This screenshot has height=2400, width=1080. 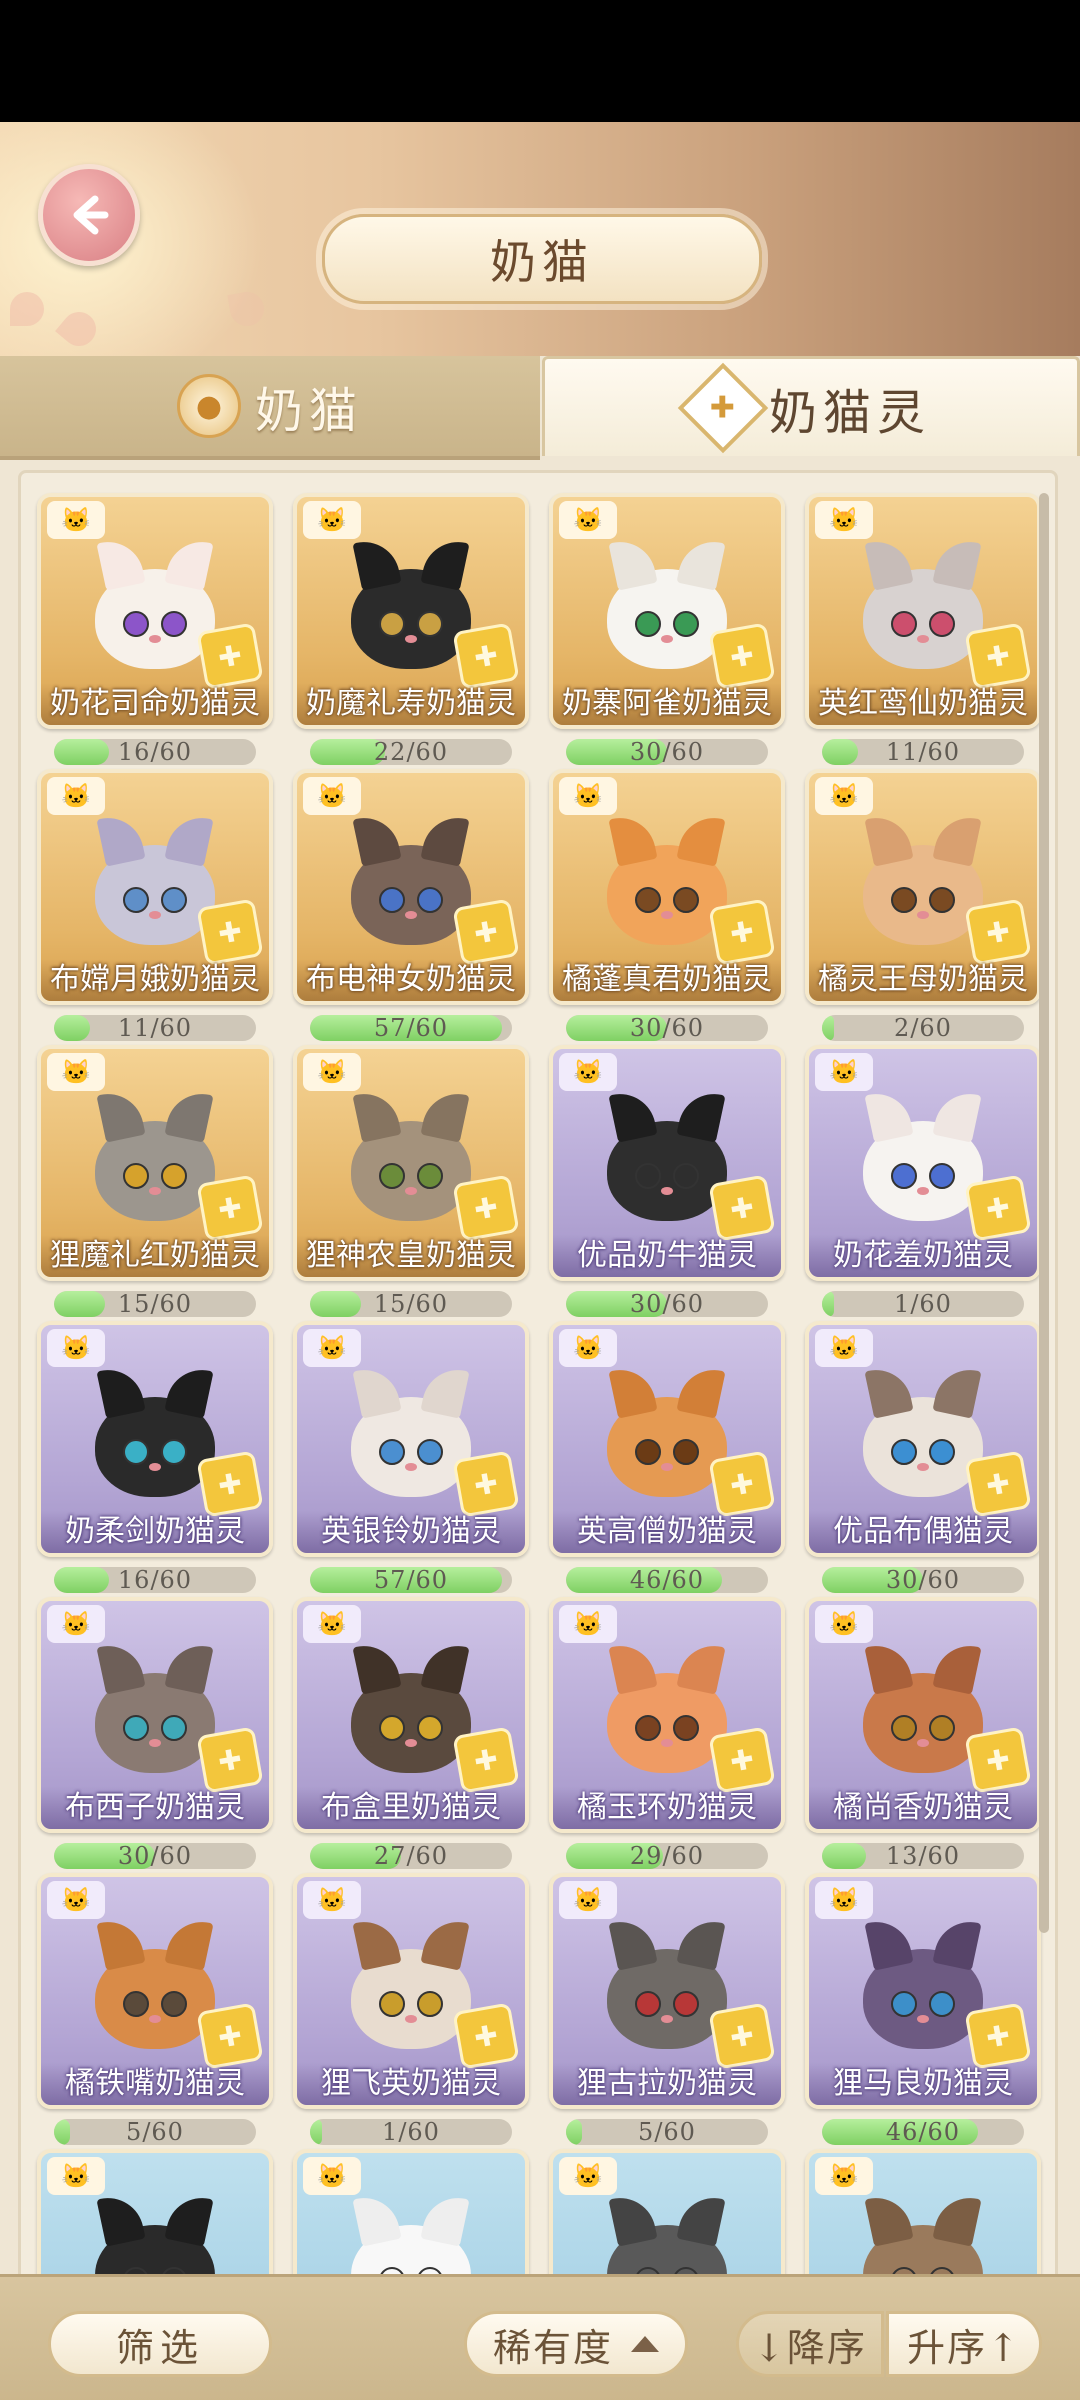 I want to click on cat-spirit-card: 🐱 ✚ 英红鸾仙奶猫灵 11/60, so click(x=923, y=629).